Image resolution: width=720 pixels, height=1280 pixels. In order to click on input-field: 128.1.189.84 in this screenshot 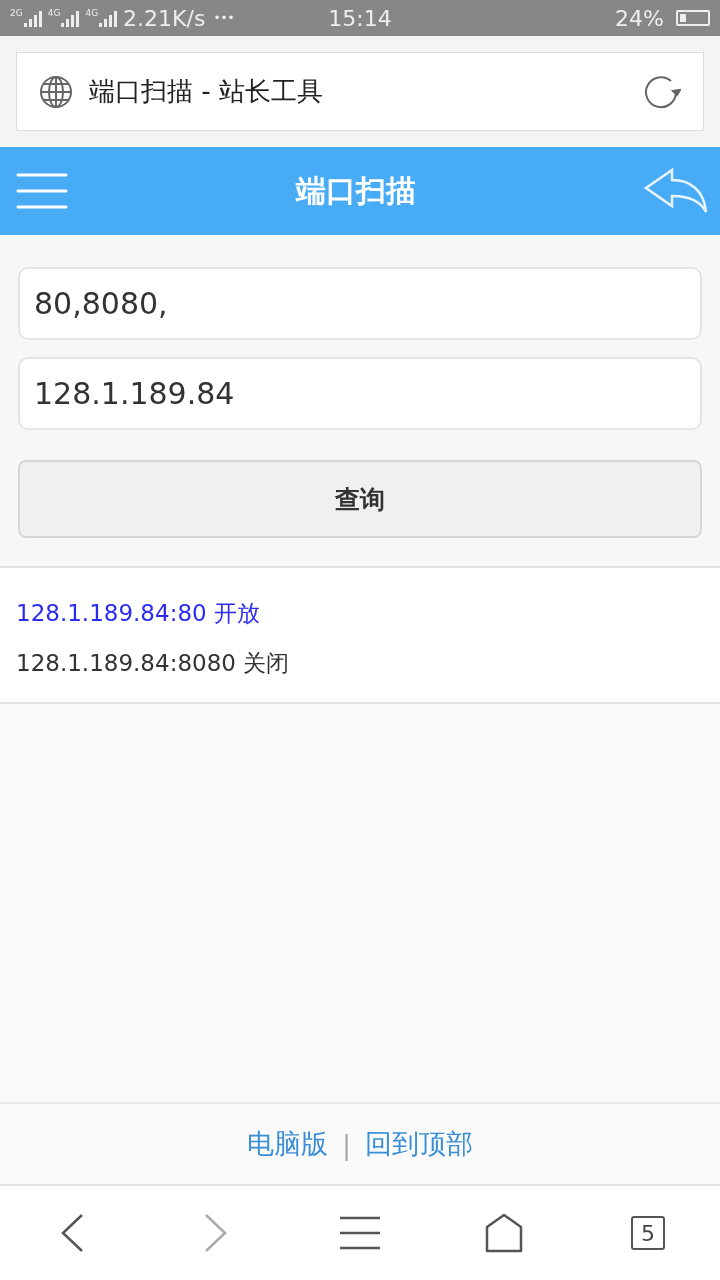, I will do `click(360, 393)`.